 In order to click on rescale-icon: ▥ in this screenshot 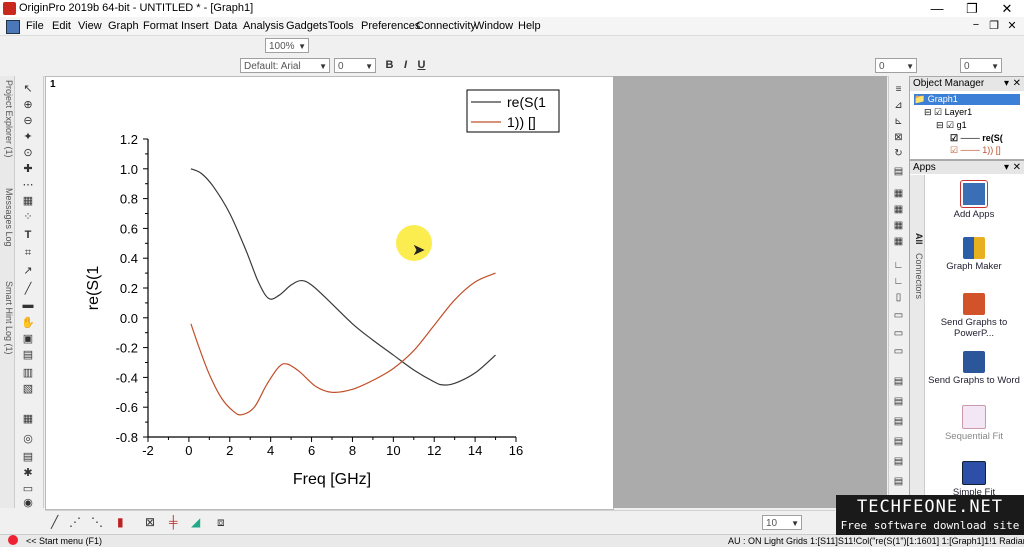, I will do `click(28, 373)`.